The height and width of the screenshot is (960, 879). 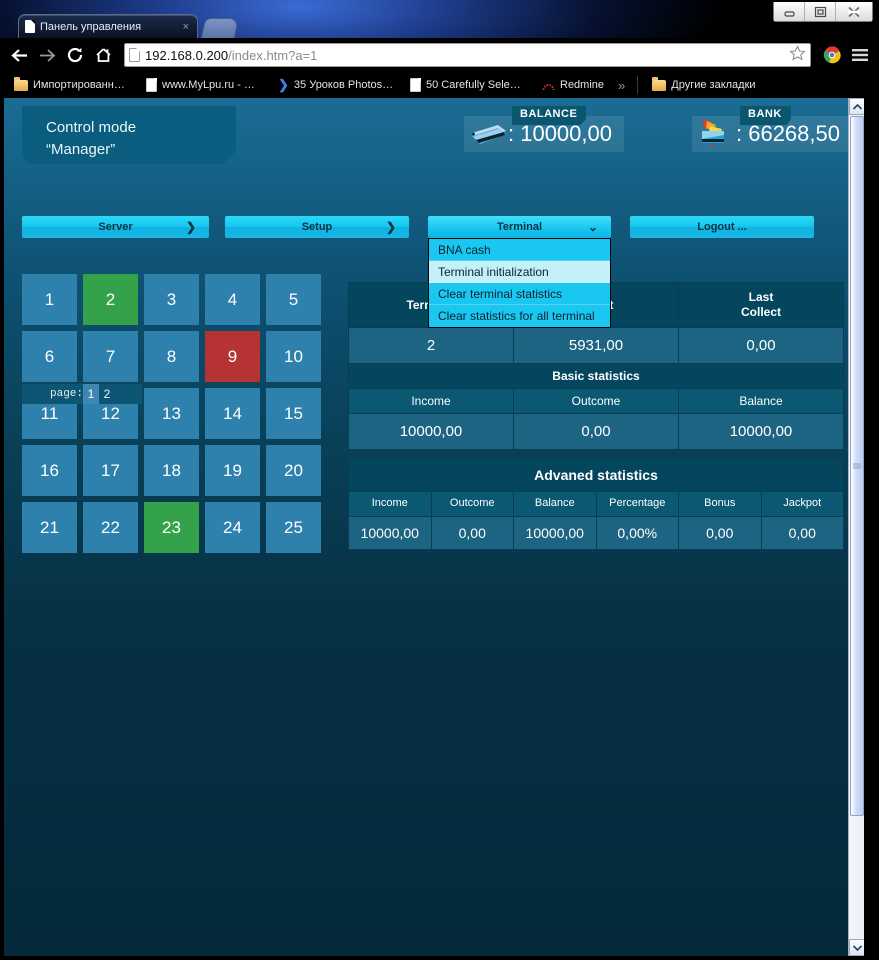 I want to click on terminal-cell: 25, so click(x=293, y=527).